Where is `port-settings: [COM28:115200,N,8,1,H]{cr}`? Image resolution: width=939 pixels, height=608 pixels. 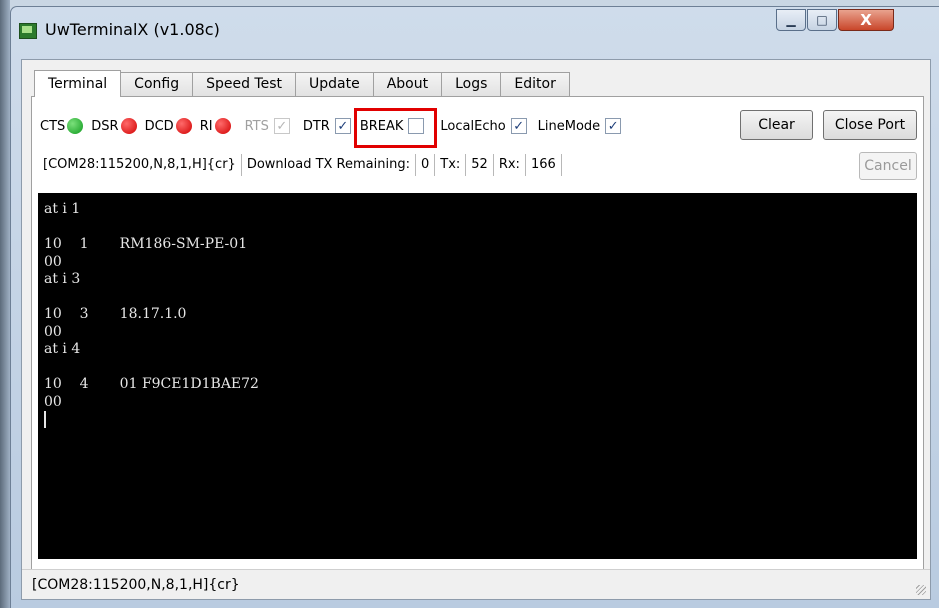
port-settings: [COM28:115200,N,8,1,H]{cr} is located at coordinates (140, 165).